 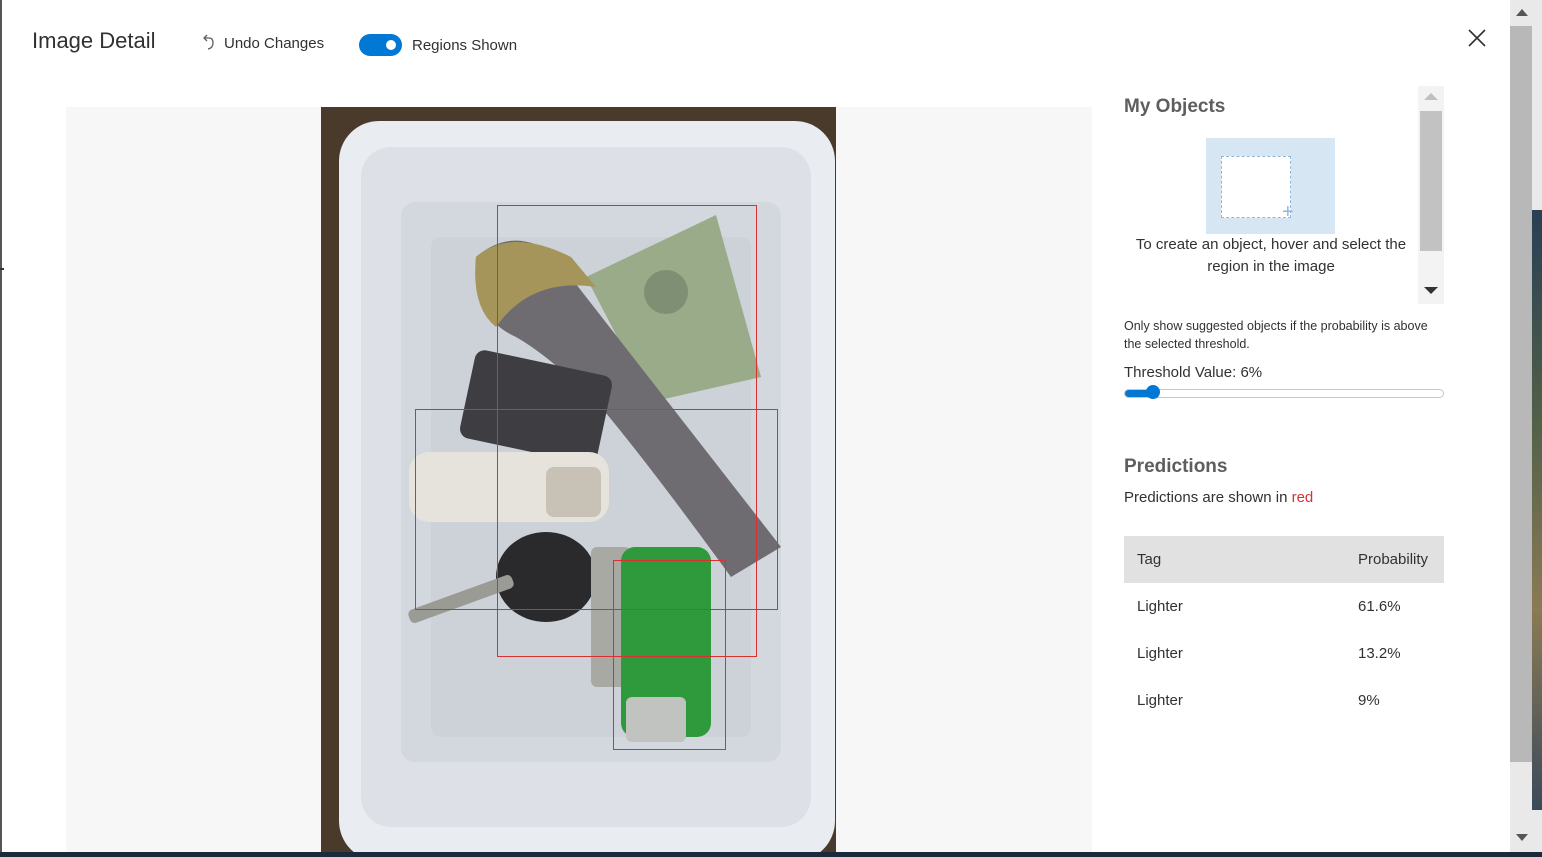 What do you see at coordinates (1369, 700) in the screenshot?
I see `row-probability: 9%` at bounding box center [1369, 700].